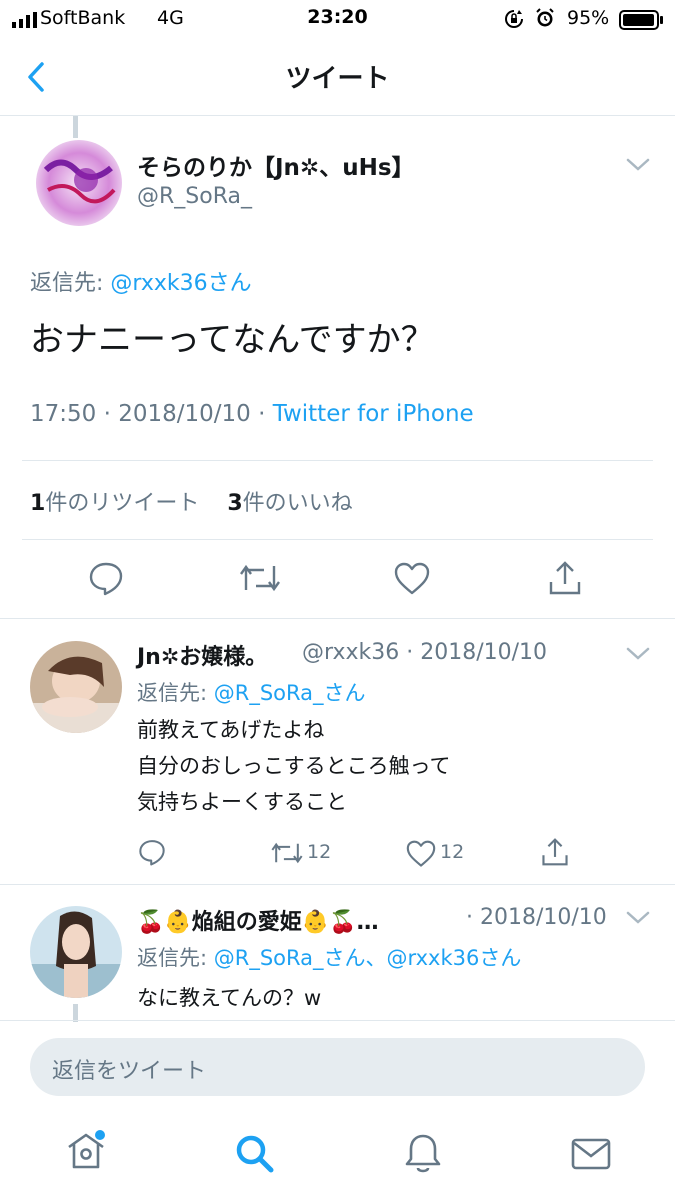 The width and height of the screenshot is (675, 1200). I want to click on retweet-stat: 1件のリツイート, so click(114, 503).